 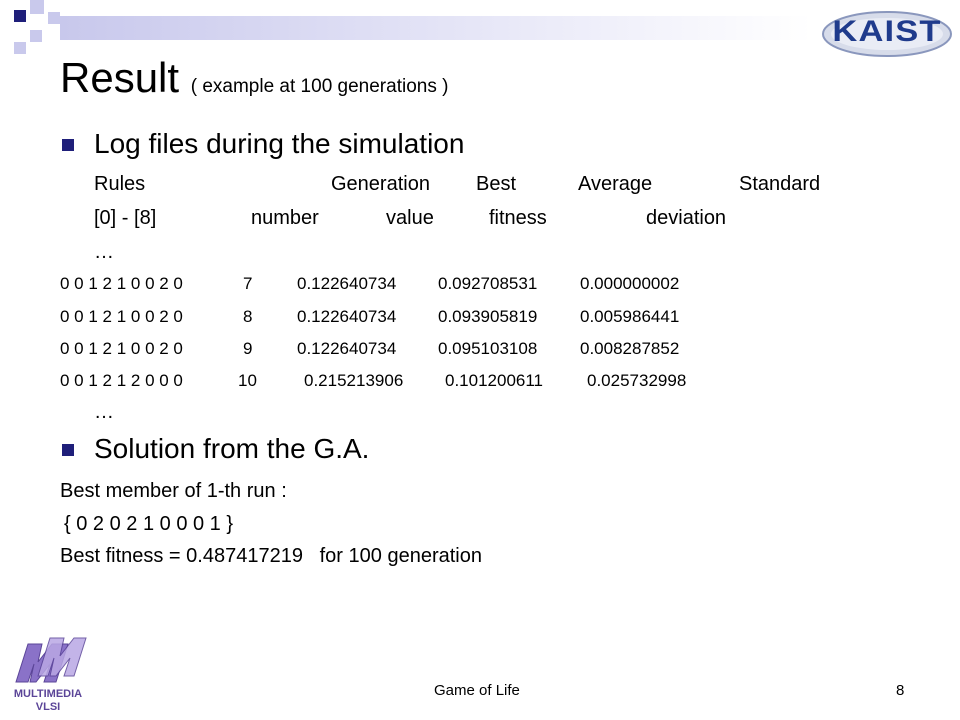 What do you see at coordinates (488, 348) in the screenshot?
I see `cell-average: 0.095103108` at bounding box center [488, 348].